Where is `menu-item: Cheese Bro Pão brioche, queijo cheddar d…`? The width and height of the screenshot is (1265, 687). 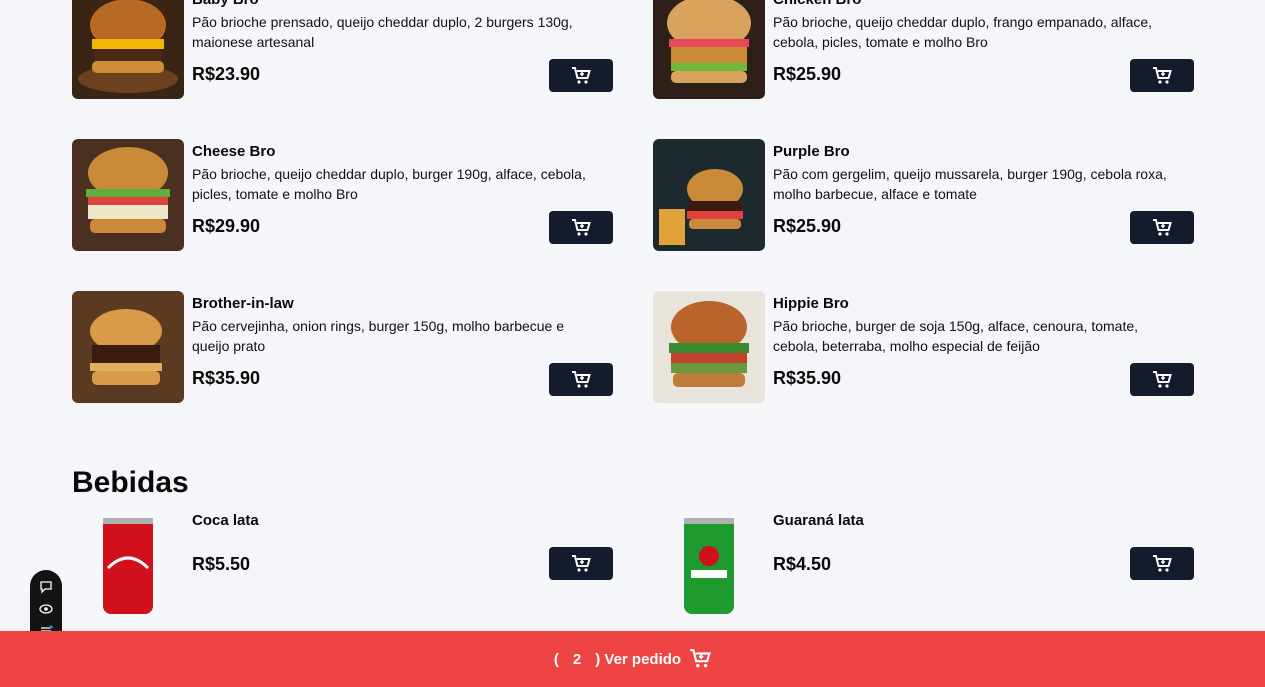 menu-item: Cheese Bro Pão brioche, queijo cheddar d… is located at coordinates (342, 195).